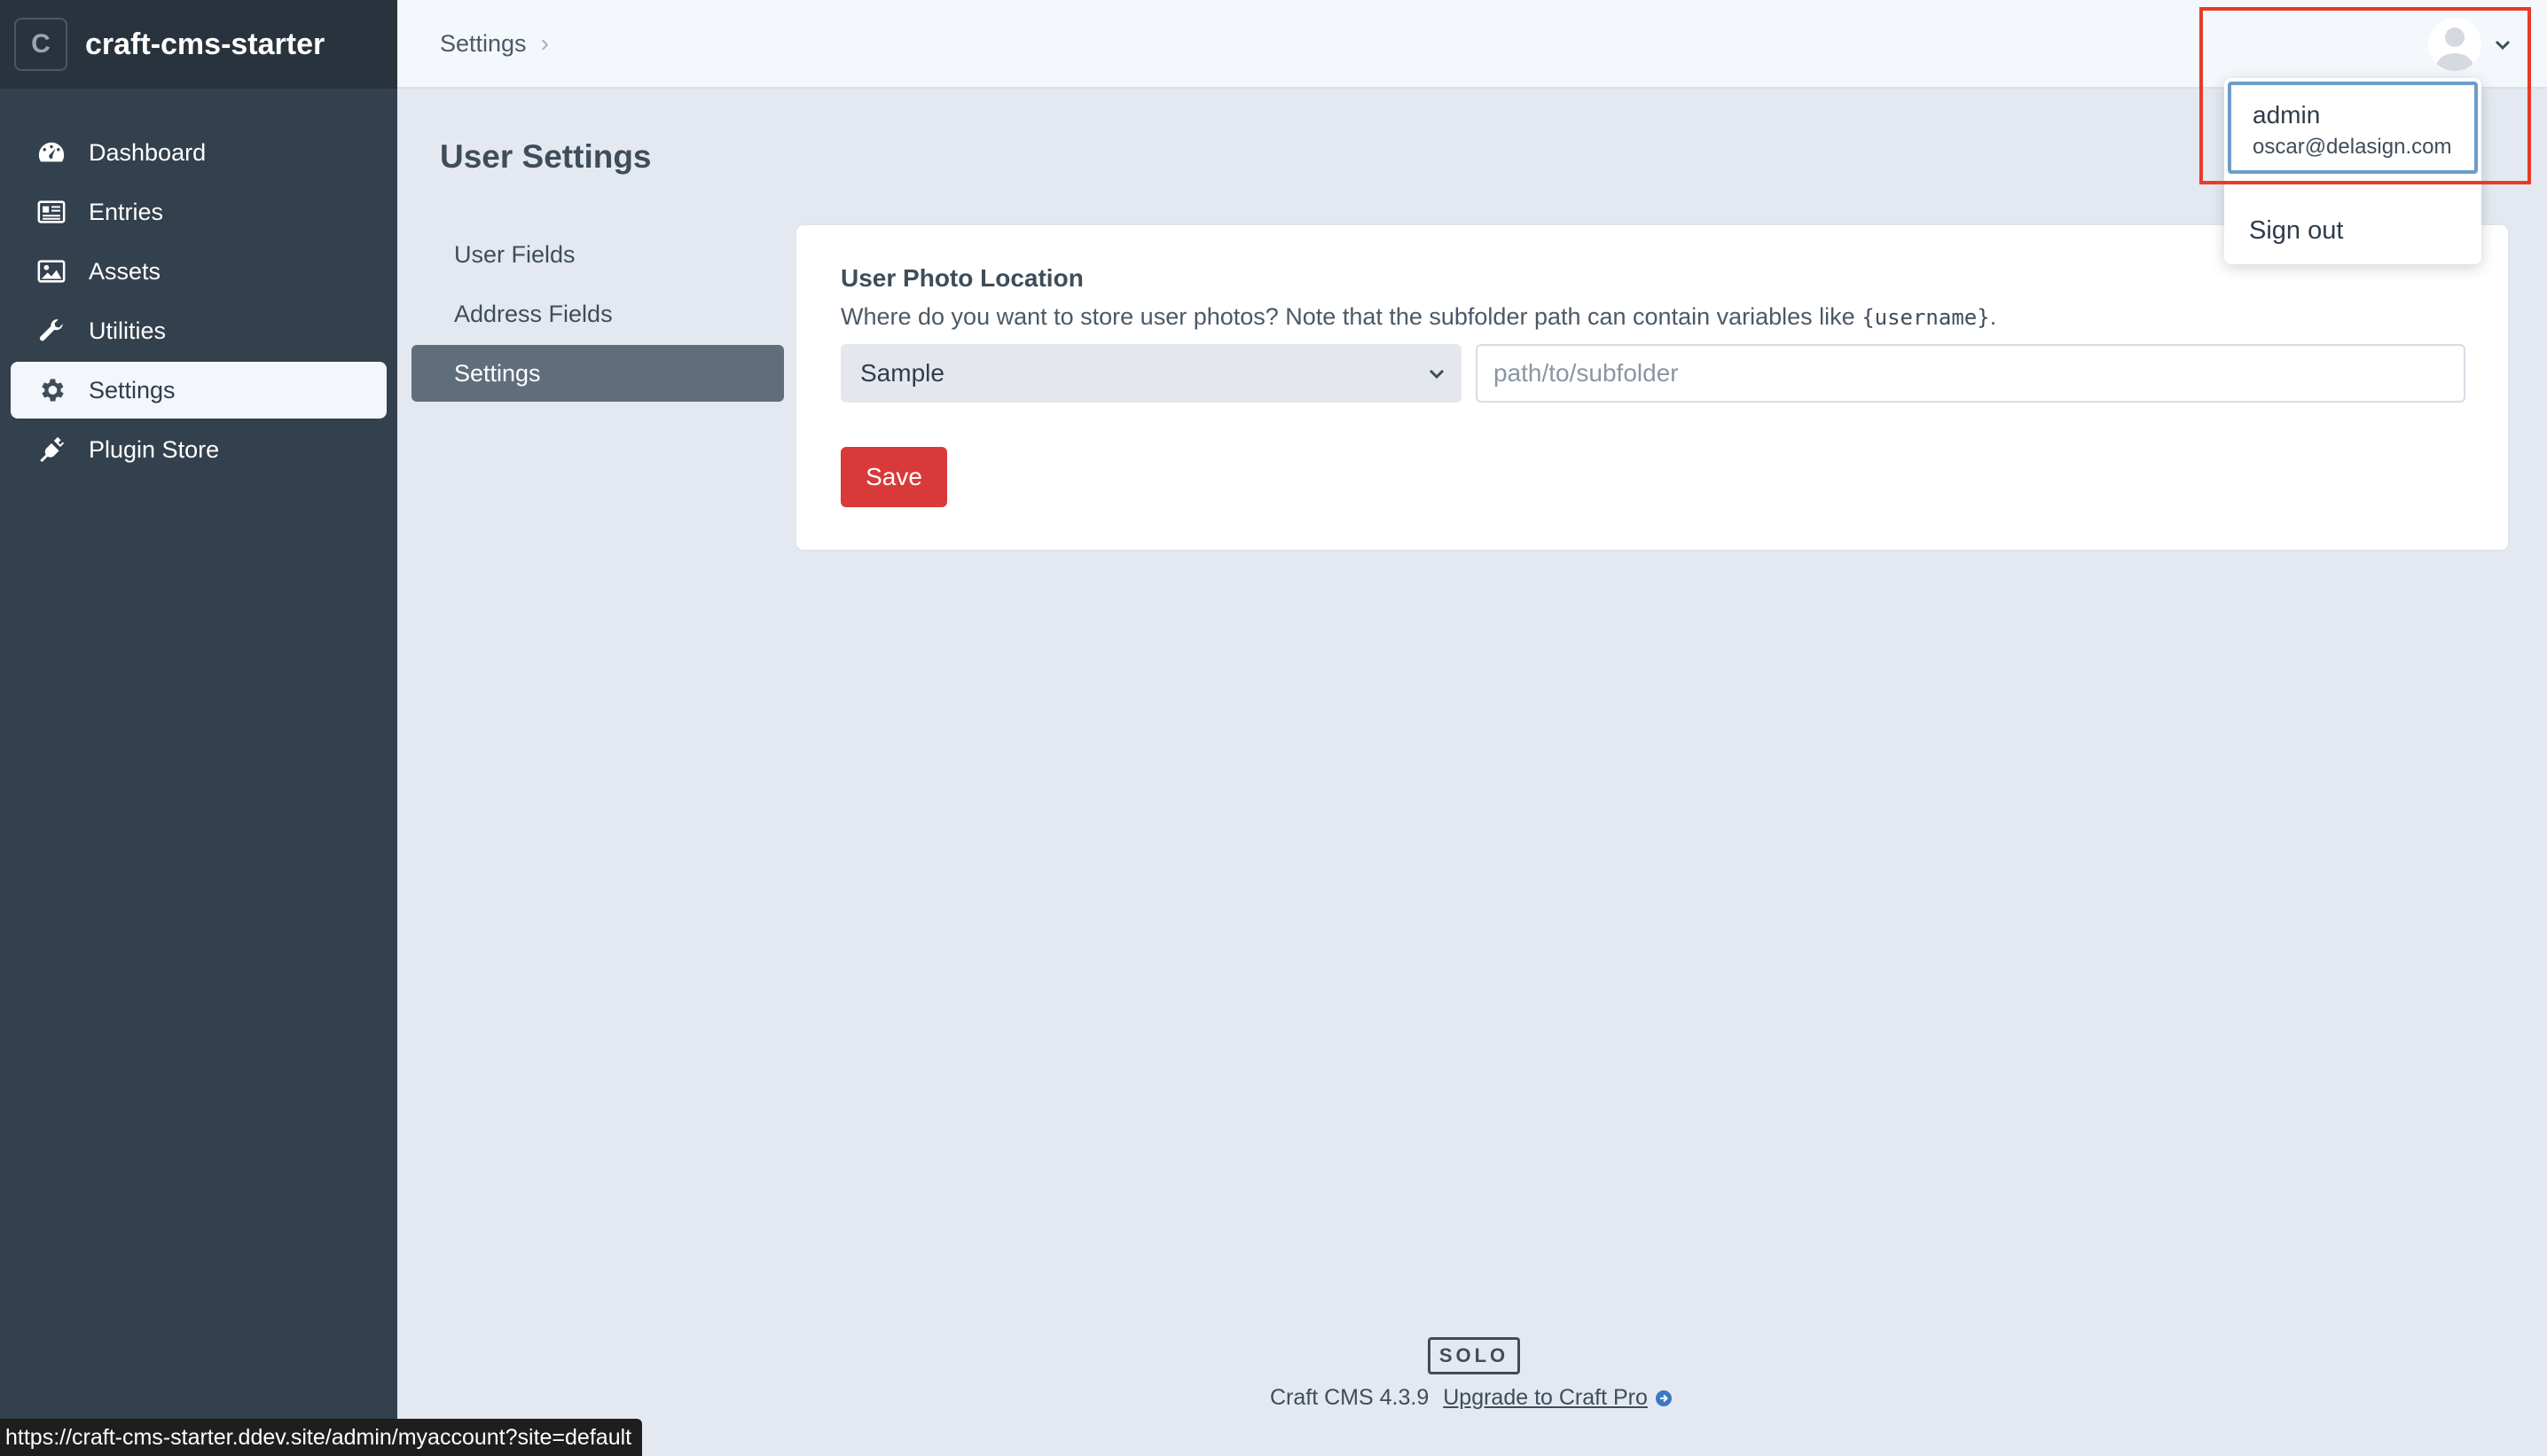  What do you see at coordinates (51, 212) in the screenshot?
I see `newspaper-icon` at bounding box center [51, 212].